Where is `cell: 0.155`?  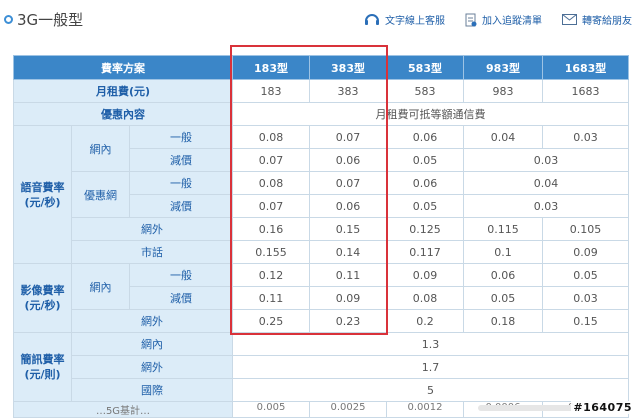
cell: 0.155 is located at coordinates (271, 252).